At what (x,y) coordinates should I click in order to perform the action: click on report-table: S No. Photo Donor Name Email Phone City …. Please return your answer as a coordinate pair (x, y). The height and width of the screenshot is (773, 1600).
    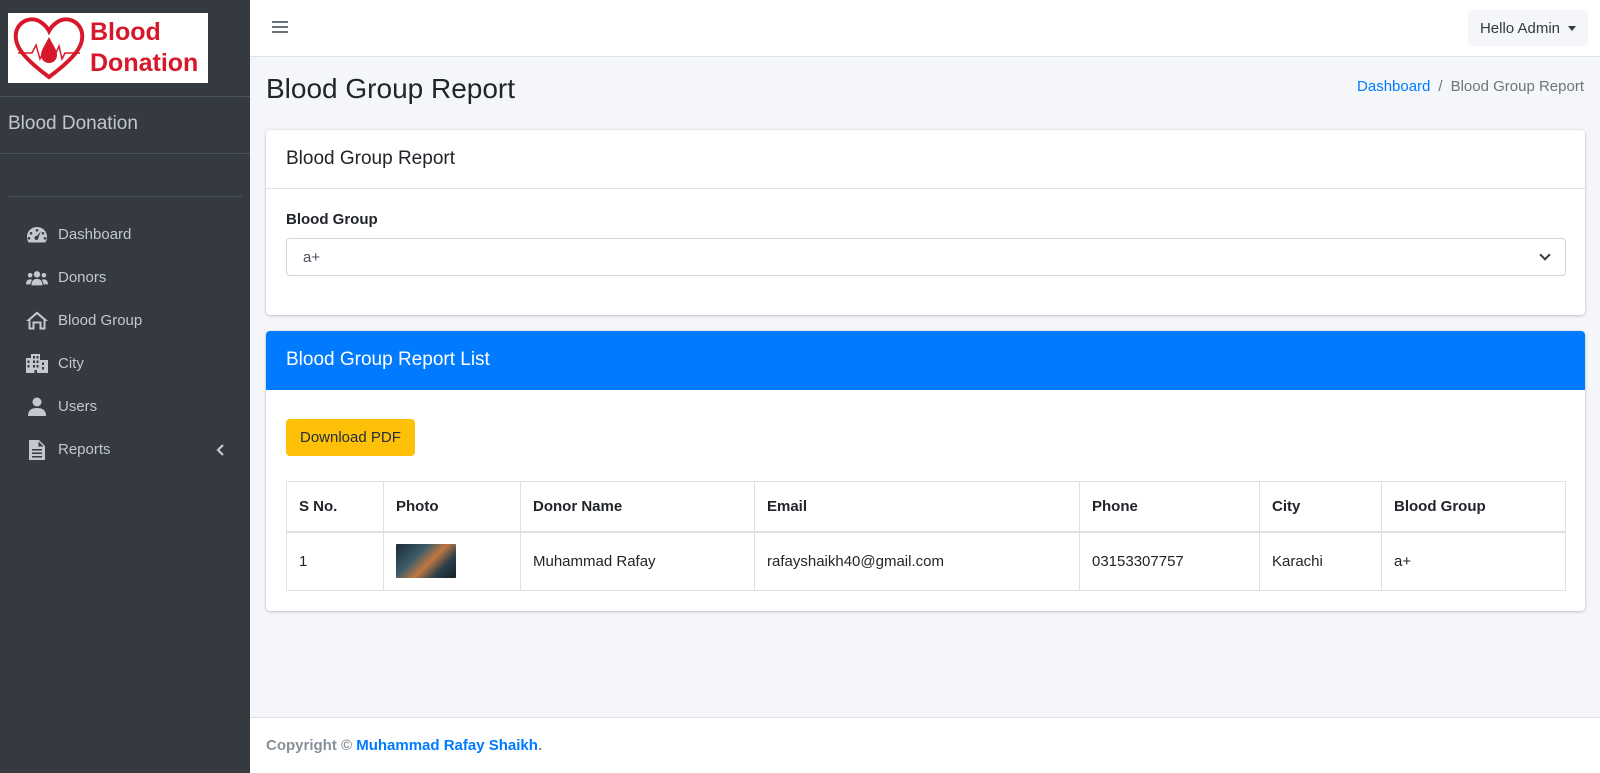
    Looking at the image, I should click on (926, 536).